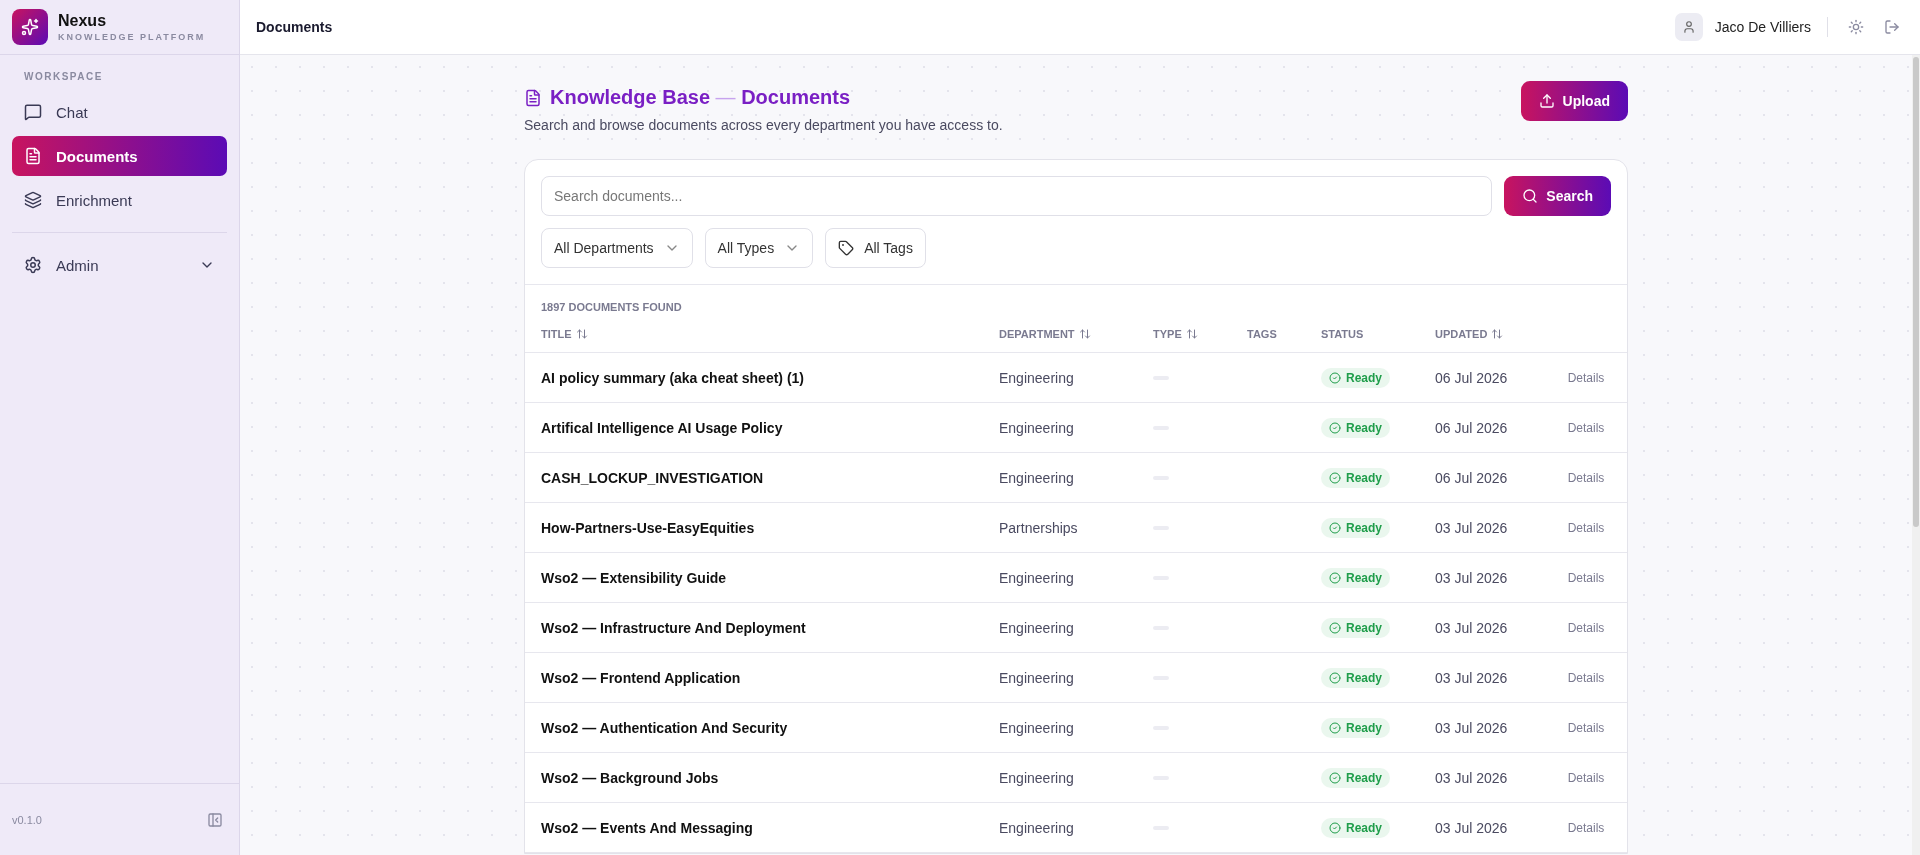 The width and height of the screenshot is (1920, 855). Describe the element at coordinates (33, 200) in the screenshot. I see `layers-icon` at that location.